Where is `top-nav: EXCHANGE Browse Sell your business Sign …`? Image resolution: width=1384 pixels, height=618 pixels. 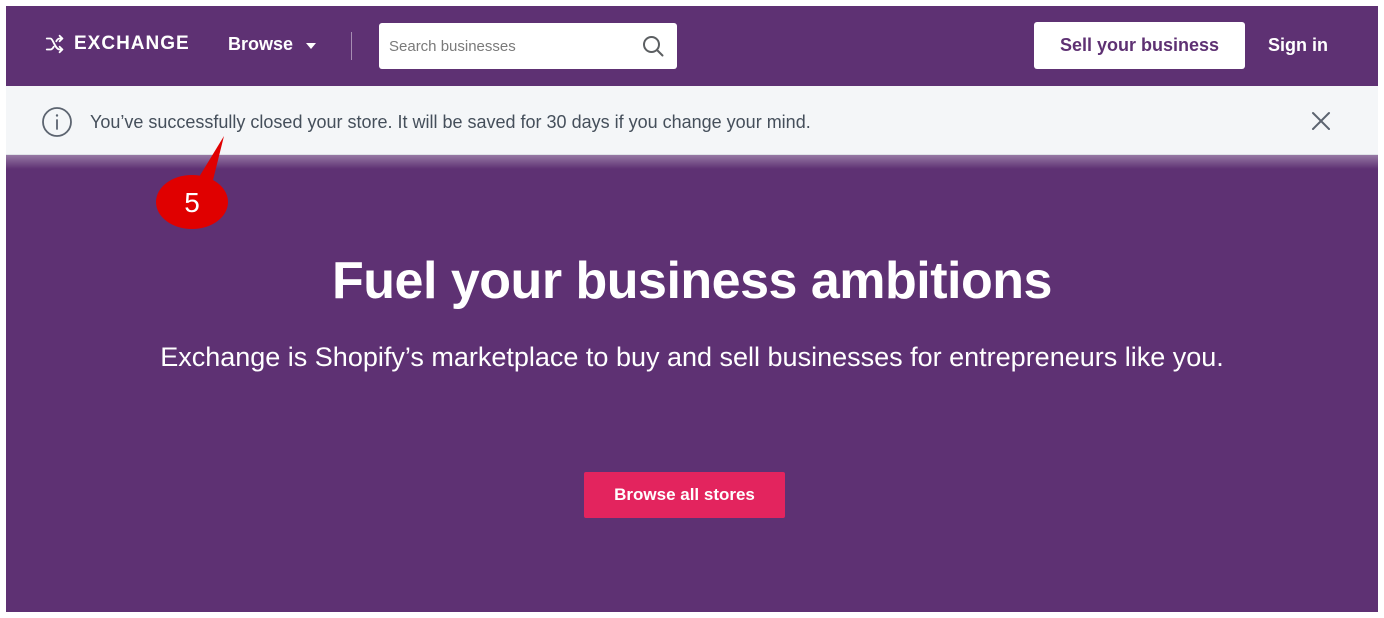 top-nav: EXCHANGE Browse Sell your business Sign … is located at coordinates (692, 46).